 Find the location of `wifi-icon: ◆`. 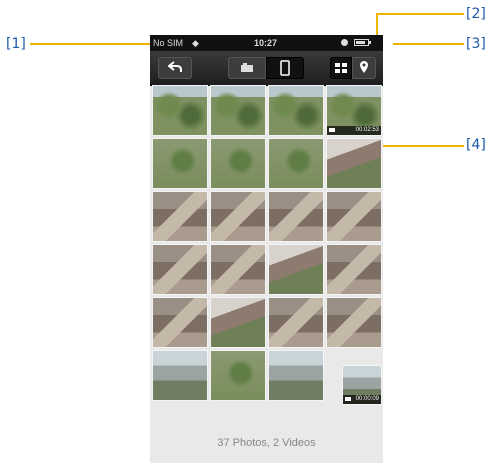

wifi-icon: ◆ is located at coordinates (195, 43).